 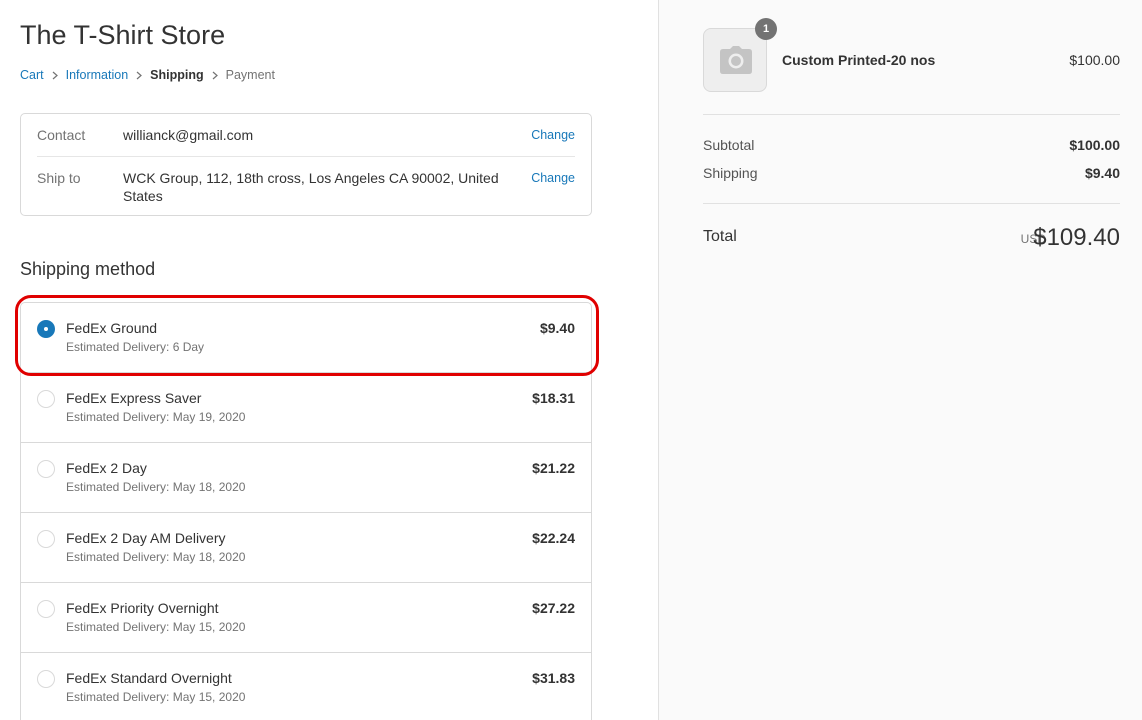 I want to click on product-price: $100.00, so click(x=1094, y=60).